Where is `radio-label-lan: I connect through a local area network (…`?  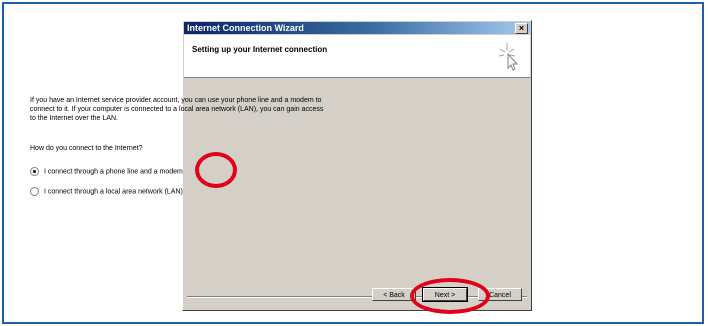 radio-label-lan: I connect through a local area network (… is located at coordinates (113, 192).